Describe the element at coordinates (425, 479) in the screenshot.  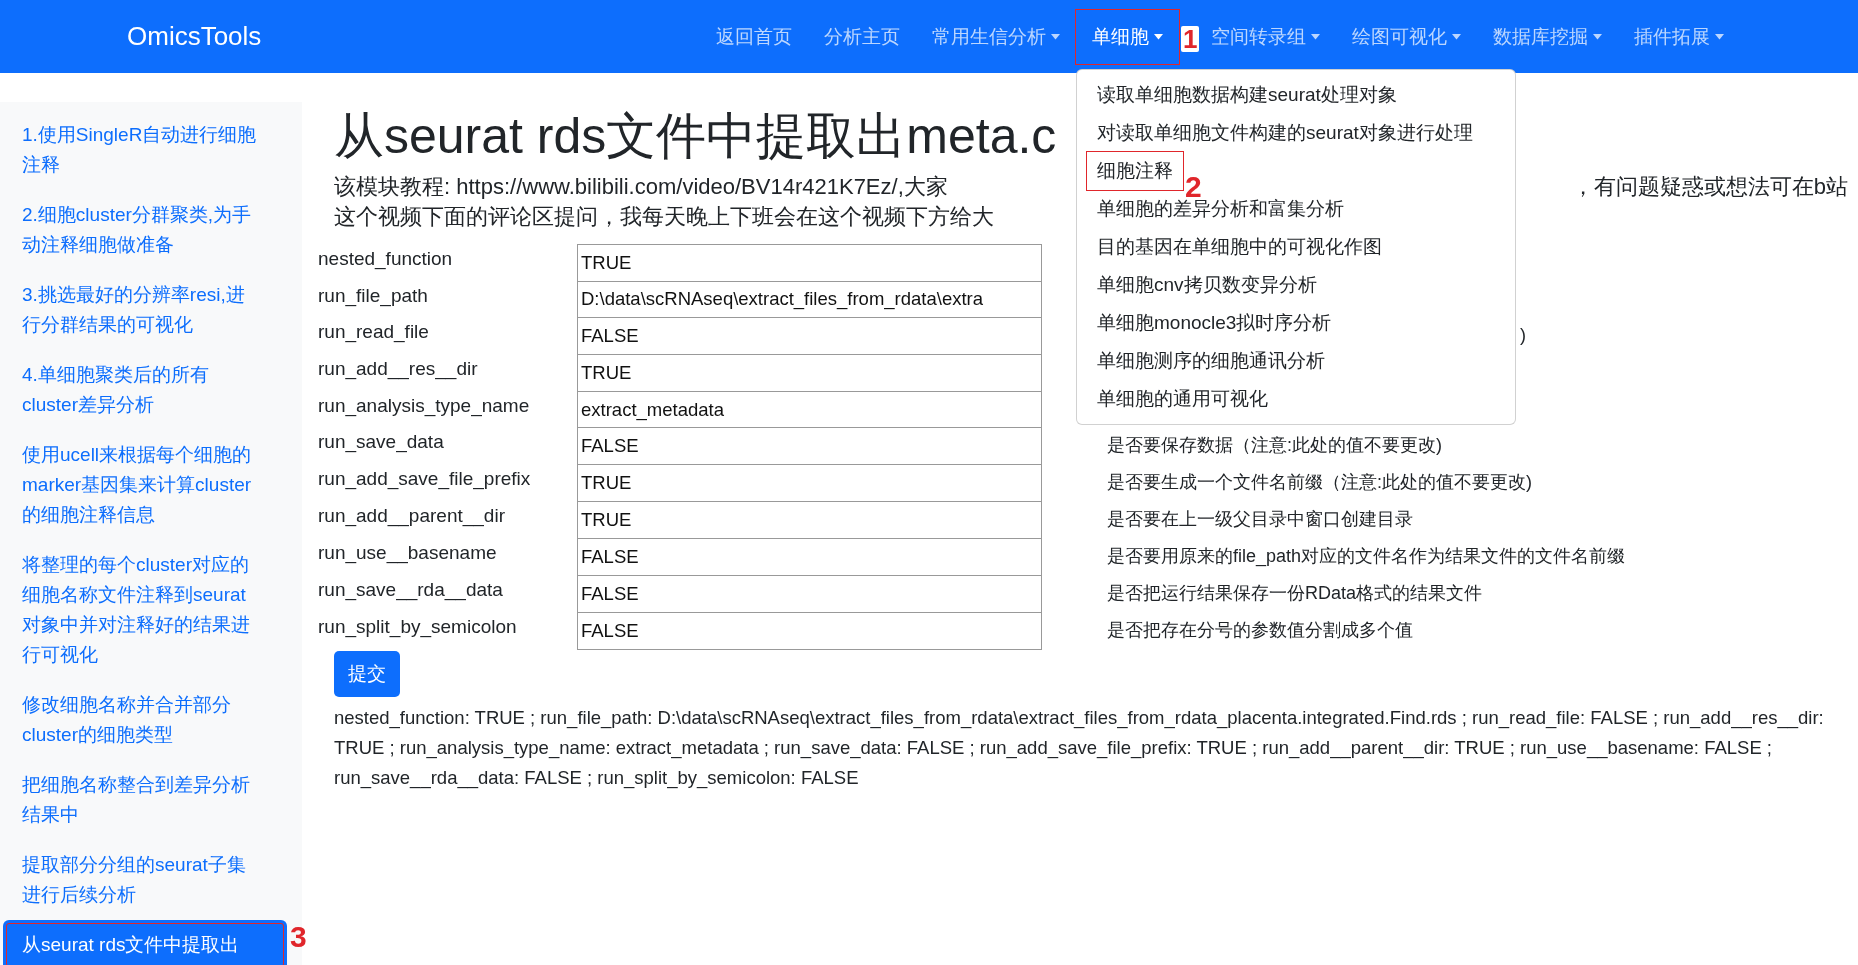
I see `param-label: run_add_save_file_prefix` at that location.